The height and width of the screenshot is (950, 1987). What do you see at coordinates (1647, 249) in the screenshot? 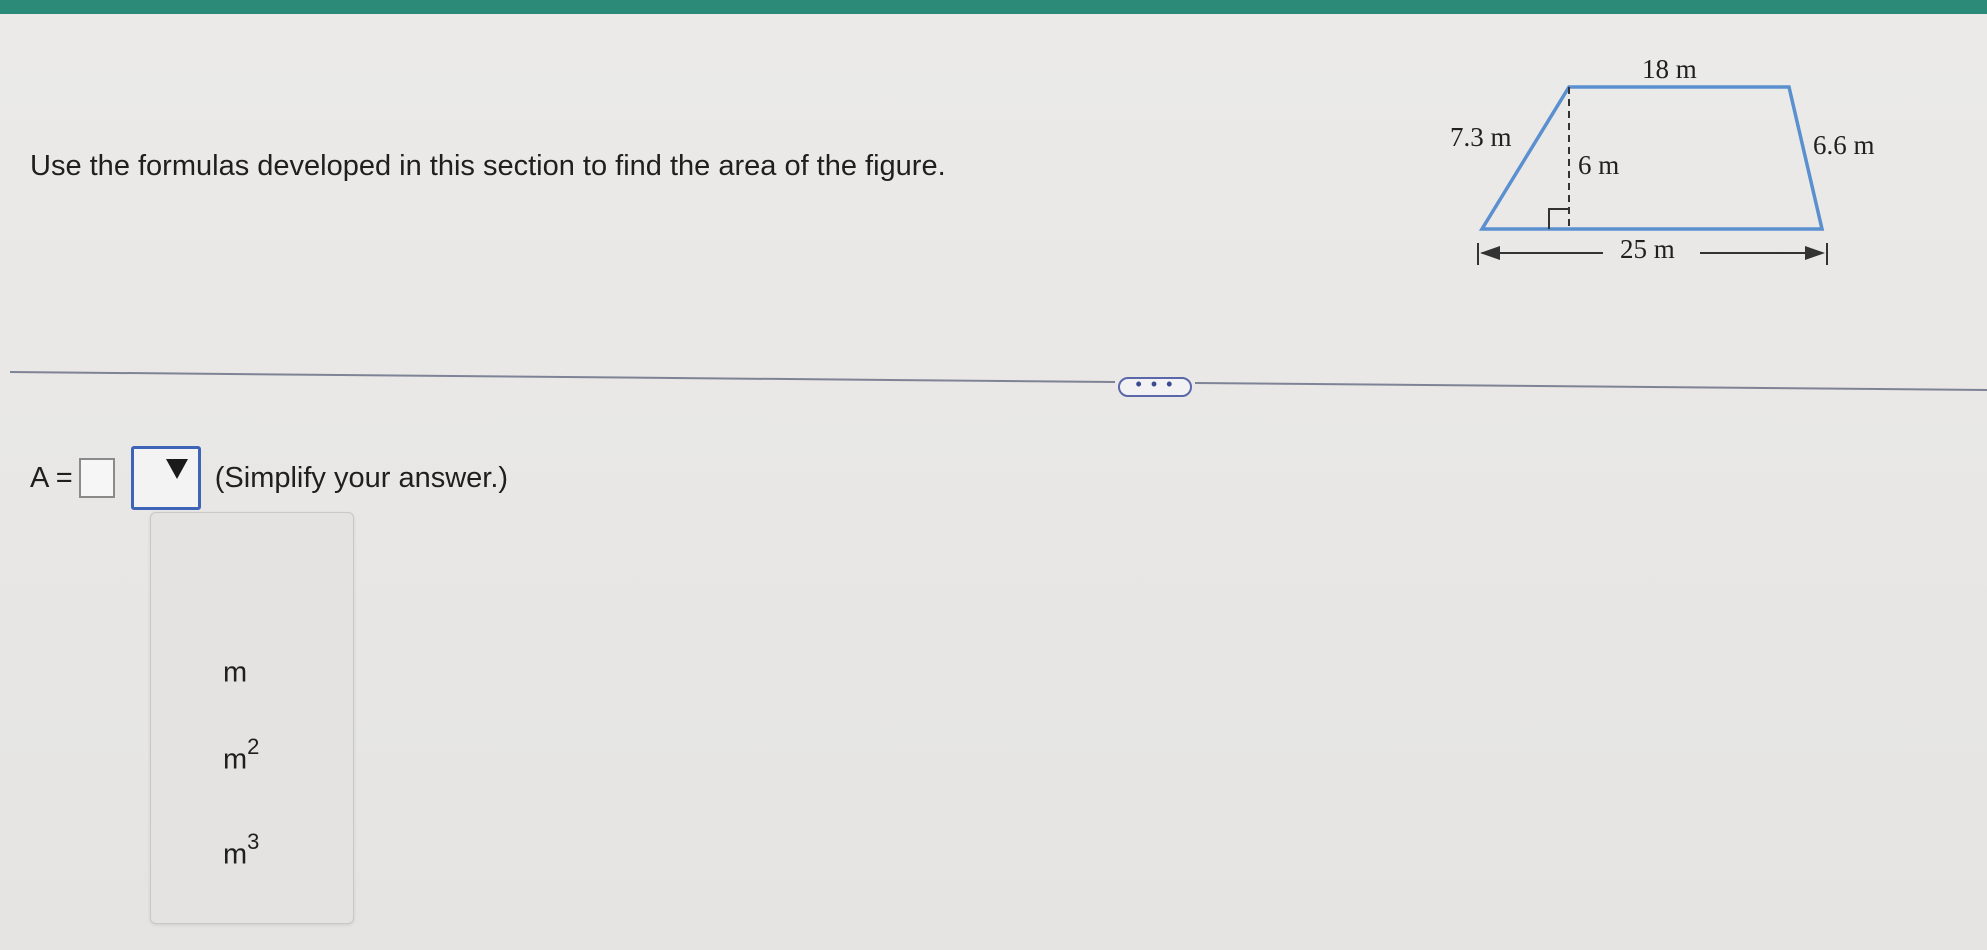
I see `label-bottom: 25 m` at bounding box center [1647, 249].